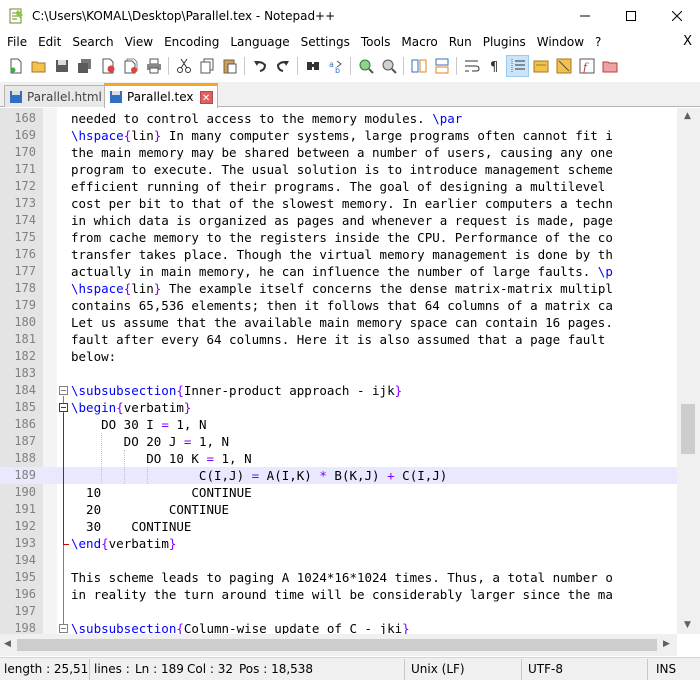 This screenshot has width=700, height=680. Describe the element at coordinates (17, 42) in the screenshot. I see `menu-file: File` at that location.